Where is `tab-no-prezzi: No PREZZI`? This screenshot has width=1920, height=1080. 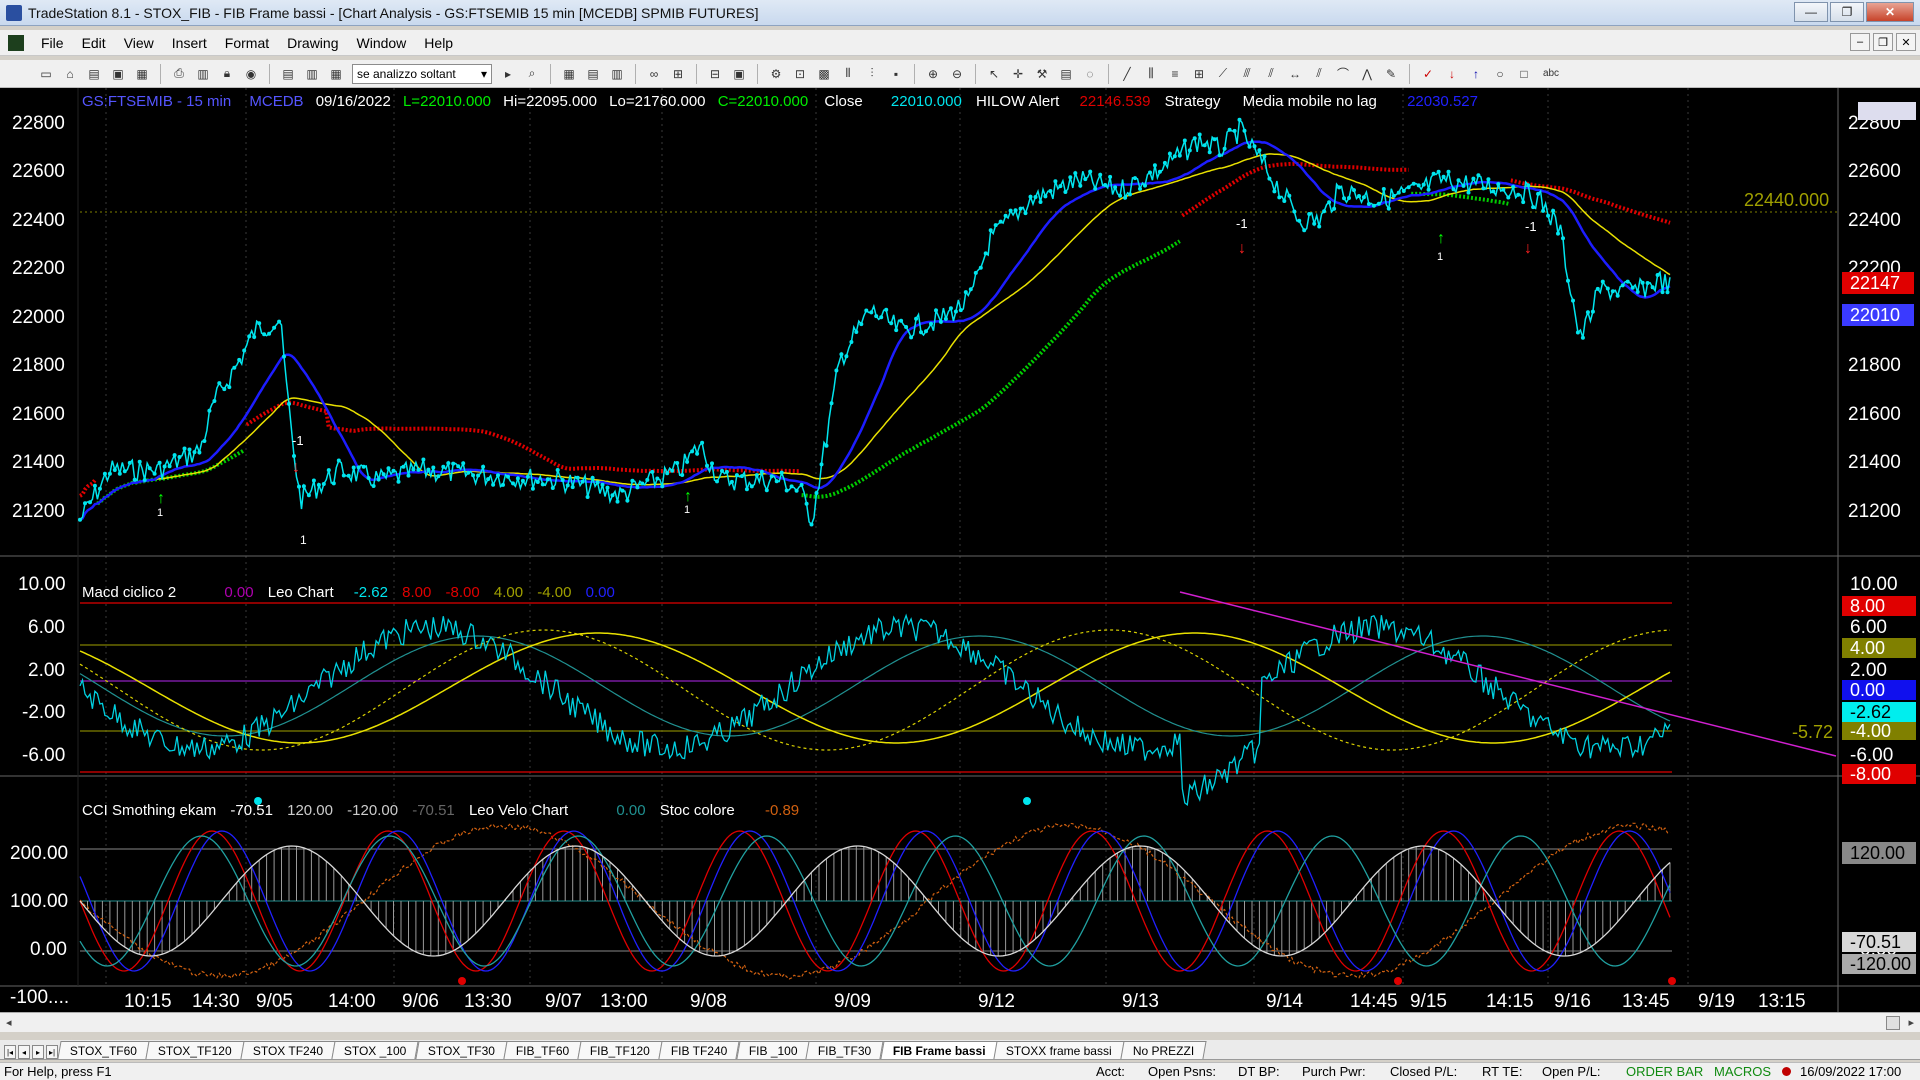
tab-no-prezzi: No PREZZI is located at coordinates (1164, 1050).